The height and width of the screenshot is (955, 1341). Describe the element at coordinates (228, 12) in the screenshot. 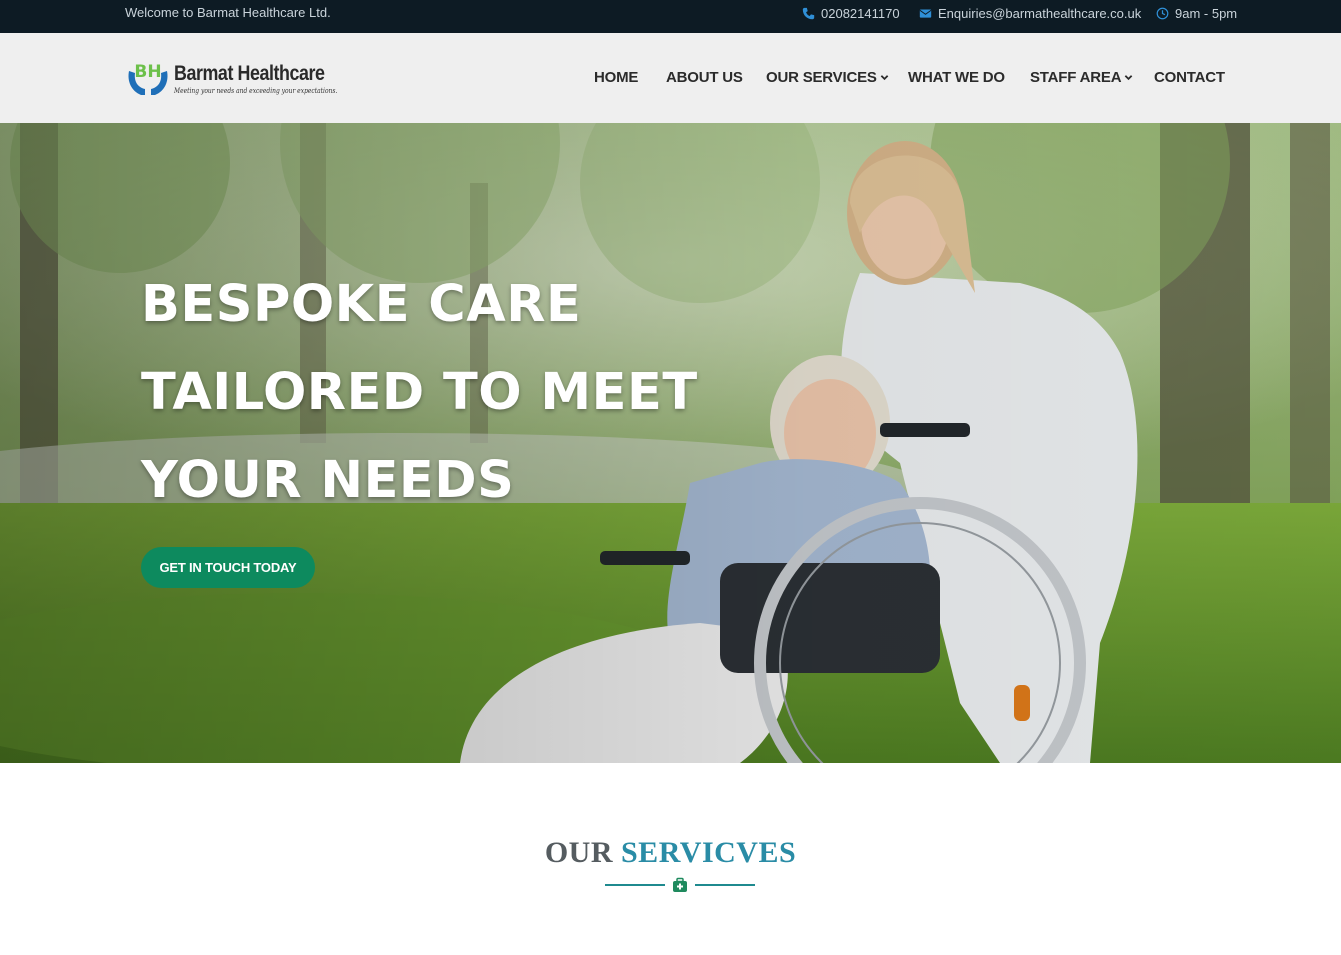

I see `welcome-text: Welcome to Barmat Healthcare Ltd.` at that location.